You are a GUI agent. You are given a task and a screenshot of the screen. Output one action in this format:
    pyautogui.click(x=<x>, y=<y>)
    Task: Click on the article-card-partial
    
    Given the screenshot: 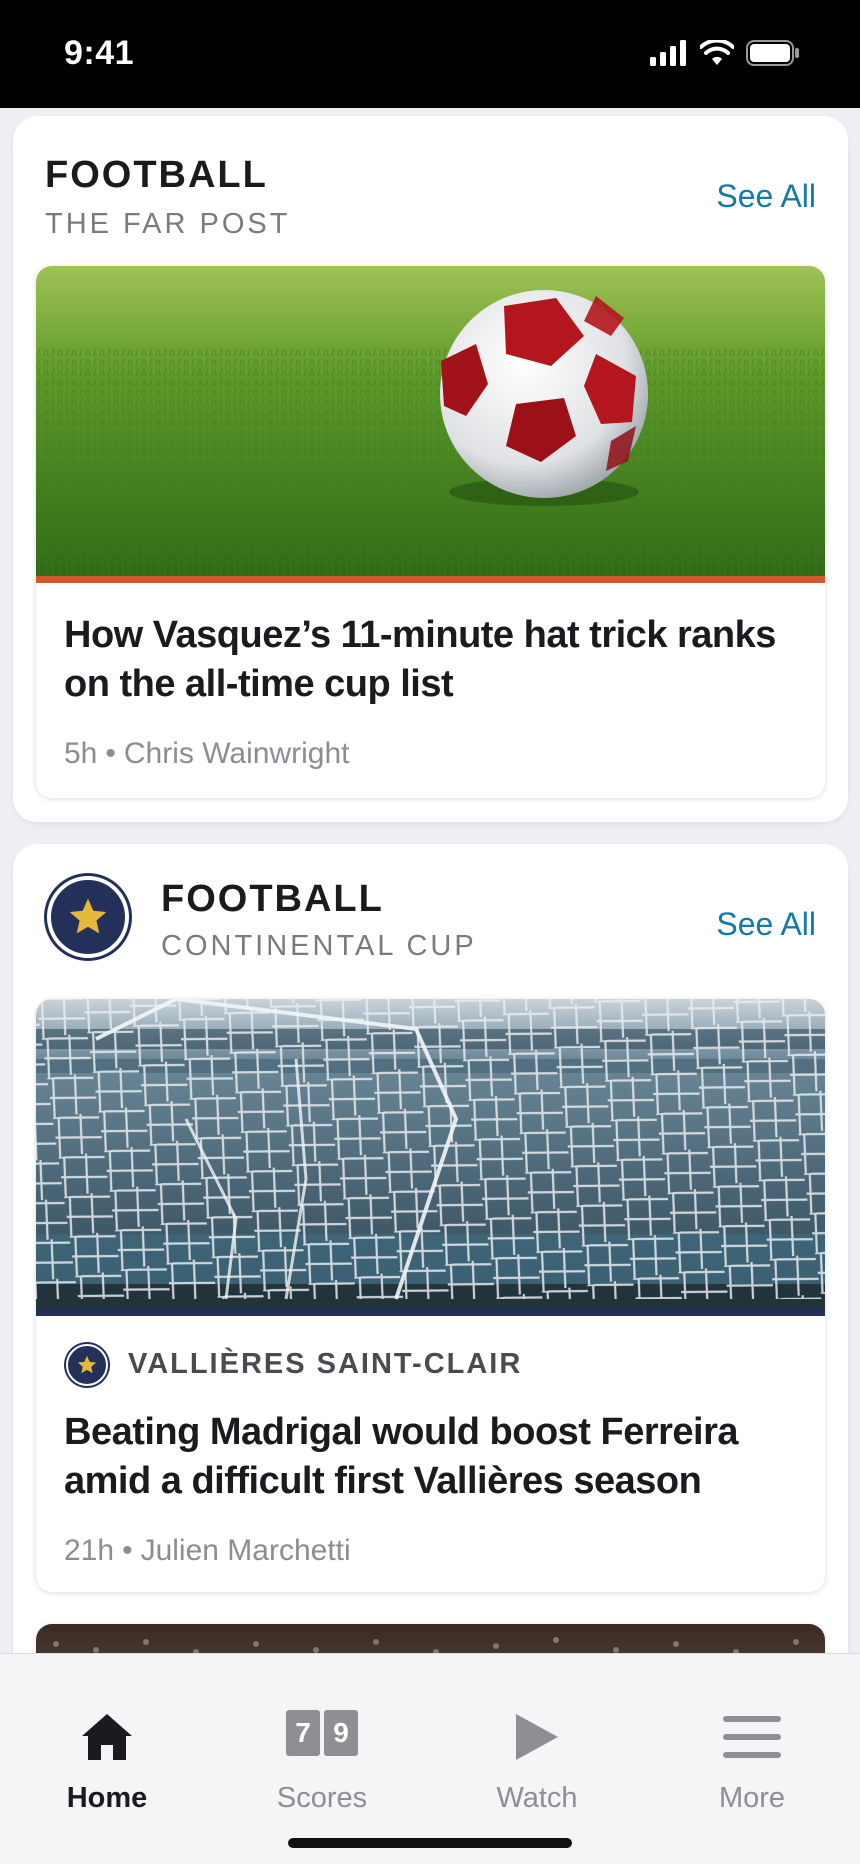 What is the action you would take?
    pyautogui.click(x=430, y=1638)
    